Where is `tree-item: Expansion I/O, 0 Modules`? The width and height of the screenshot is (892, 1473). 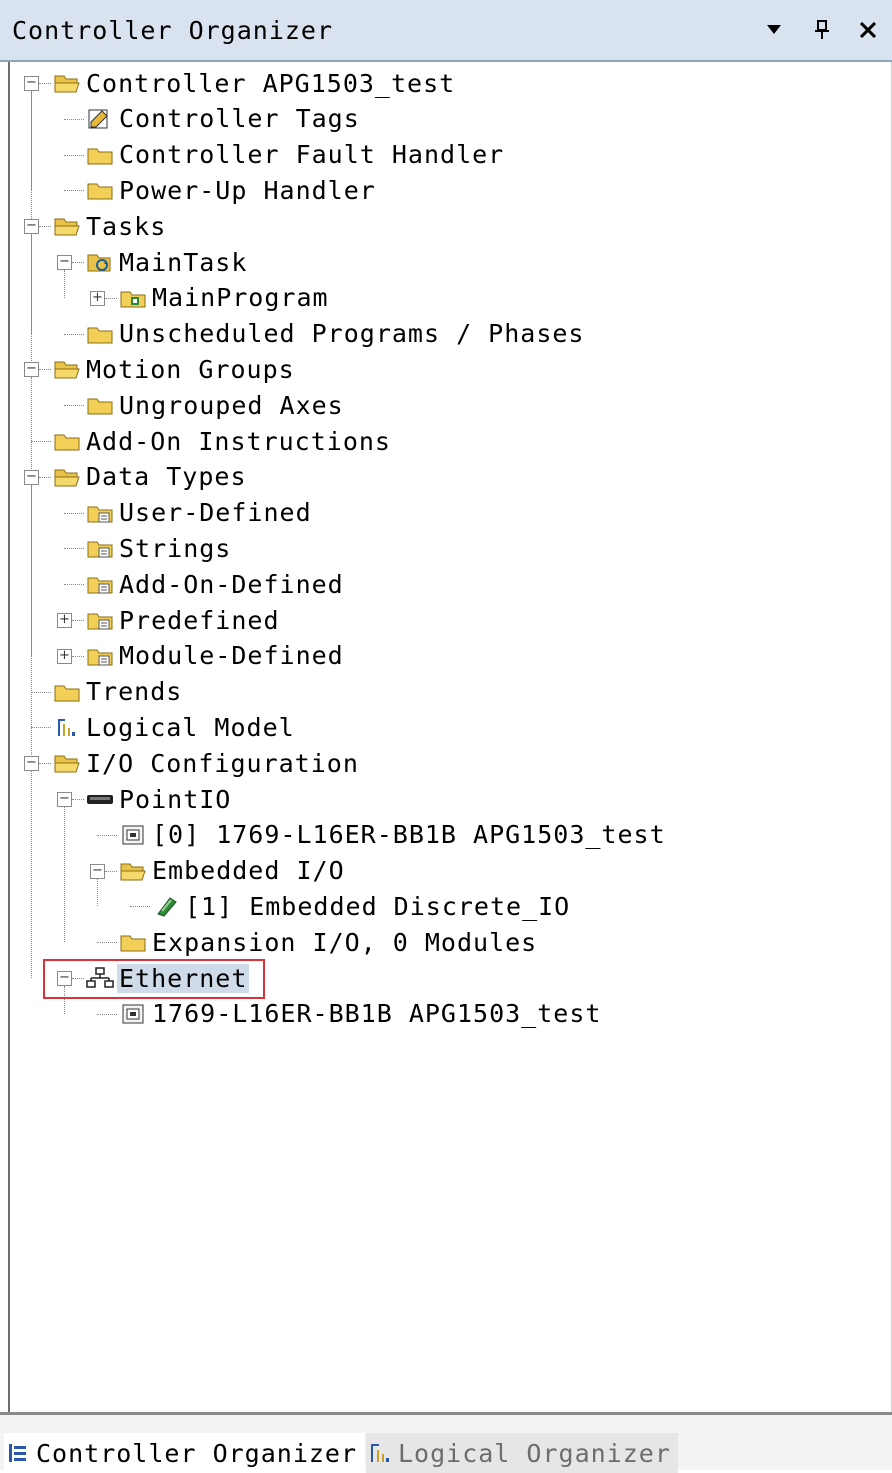
tree-item: Expansion I/O, 0 Modules is located at coordinates (328, 942).